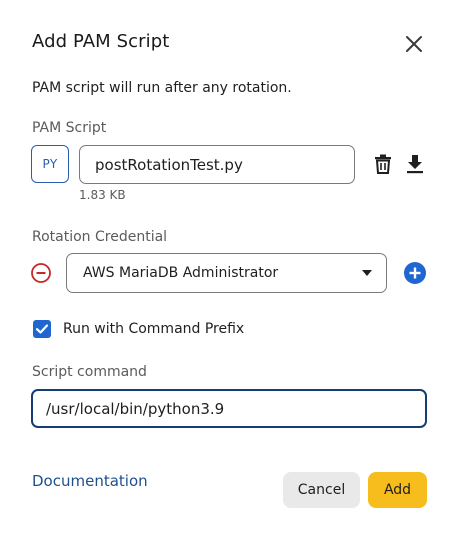 This screenshot has height=539, width=459. I want to click on rotation-credential-value: AWS MariaDB Administrator, so click(181, 273).